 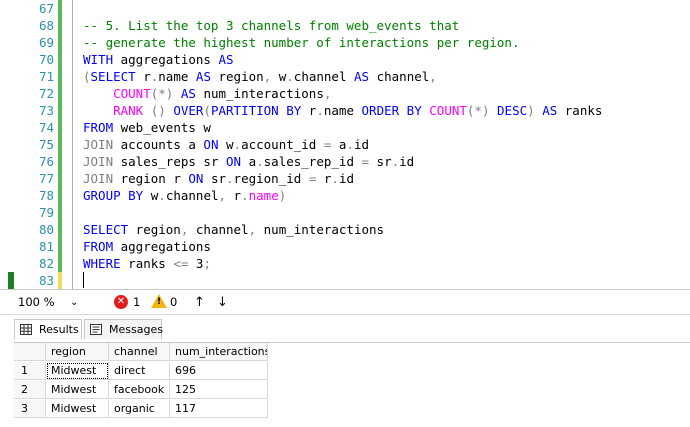 What do you see at coordinates (60, 280) in the screenshot?
I see `unsaved-changes-marker` at bounding box center [60, 280].